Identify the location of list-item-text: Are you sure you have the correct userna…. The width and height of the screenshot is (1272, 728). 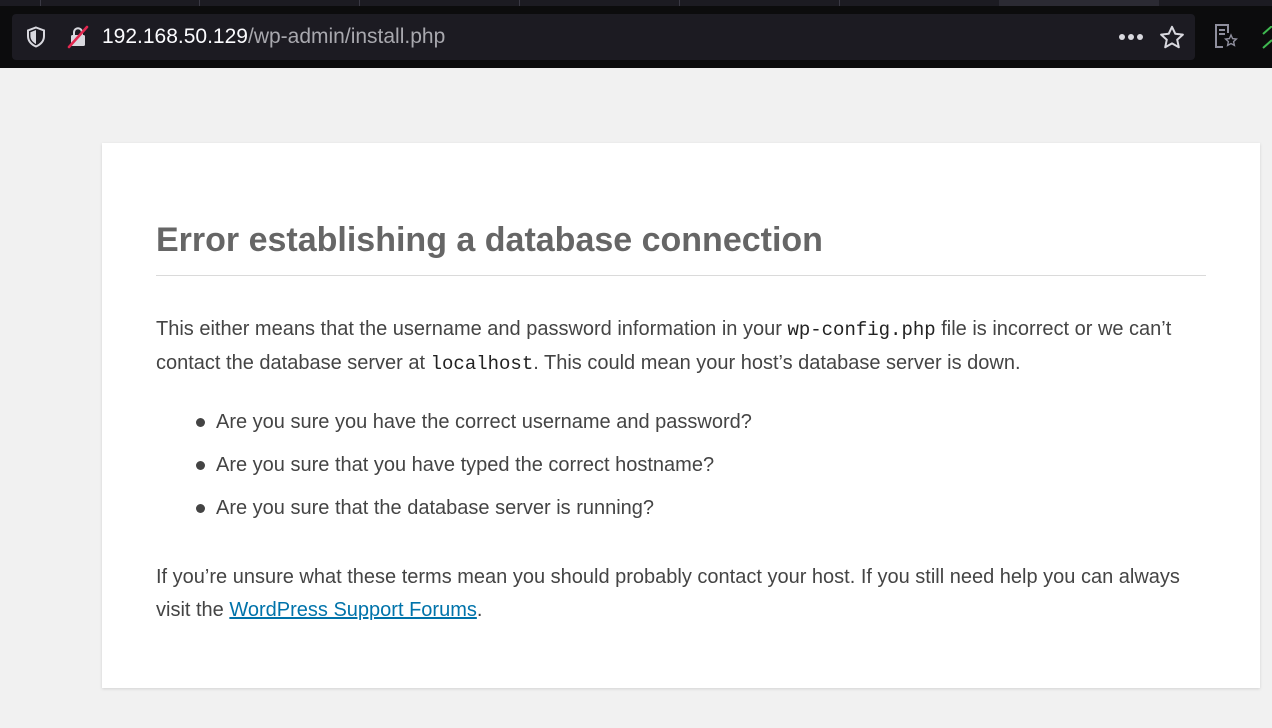
(484, 422).